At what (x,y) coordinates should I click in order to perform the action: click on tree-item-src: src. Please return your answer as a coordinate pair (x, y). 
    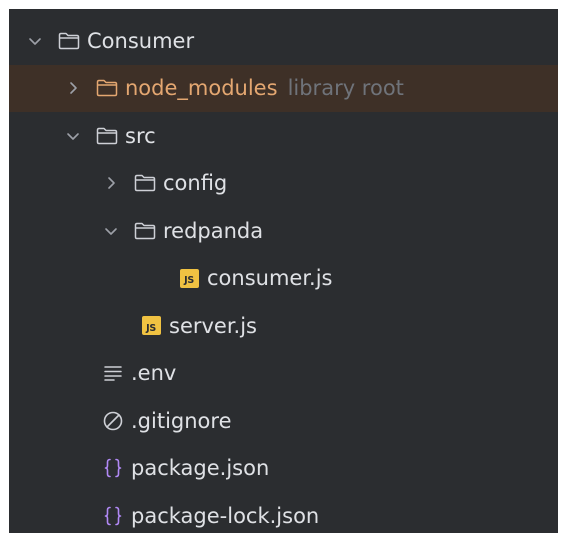
    Looking at the image, I should click on (283, 136).